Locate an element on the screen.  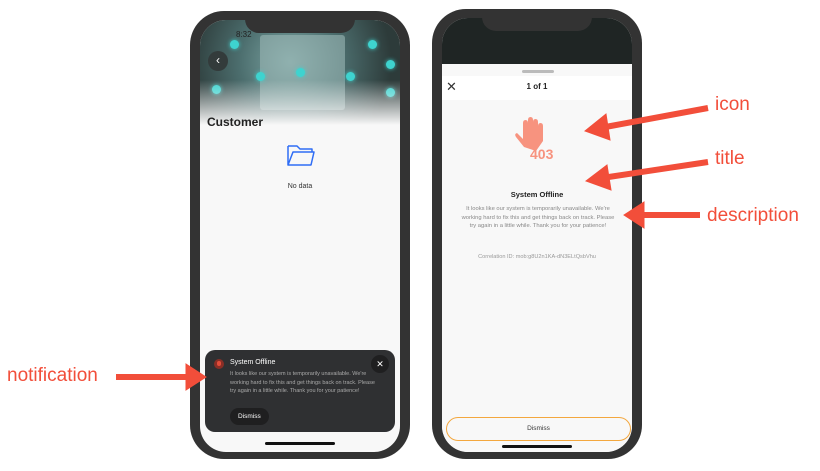
status-time: 8:32 is located at coordinates (244, 34).